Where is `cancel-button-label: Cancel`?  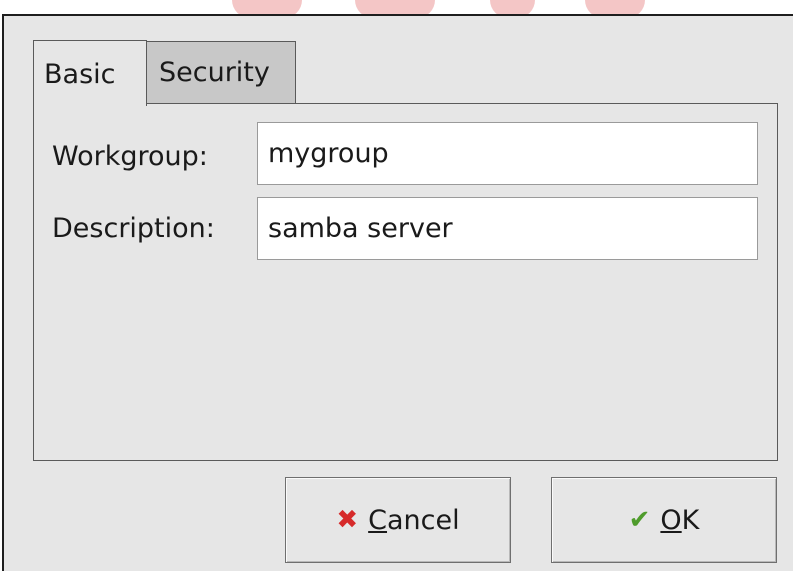 cancel-button-label: Cancel is located at coordinates (413, 520).